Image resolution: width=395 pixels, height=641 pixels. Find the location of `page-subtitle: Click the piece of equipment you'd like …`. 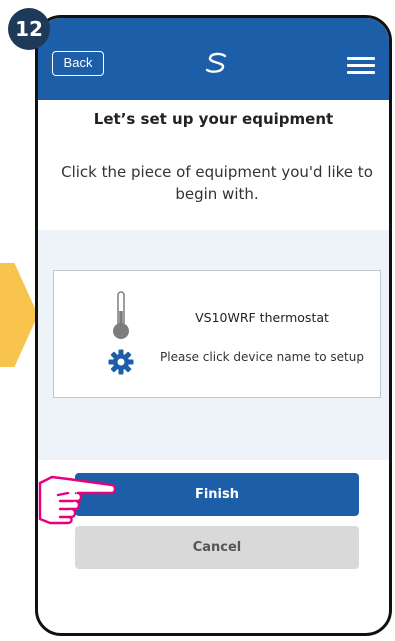

page-subtitle: Click the piece of equipment you'd like … is located at coordinates (217, 183).